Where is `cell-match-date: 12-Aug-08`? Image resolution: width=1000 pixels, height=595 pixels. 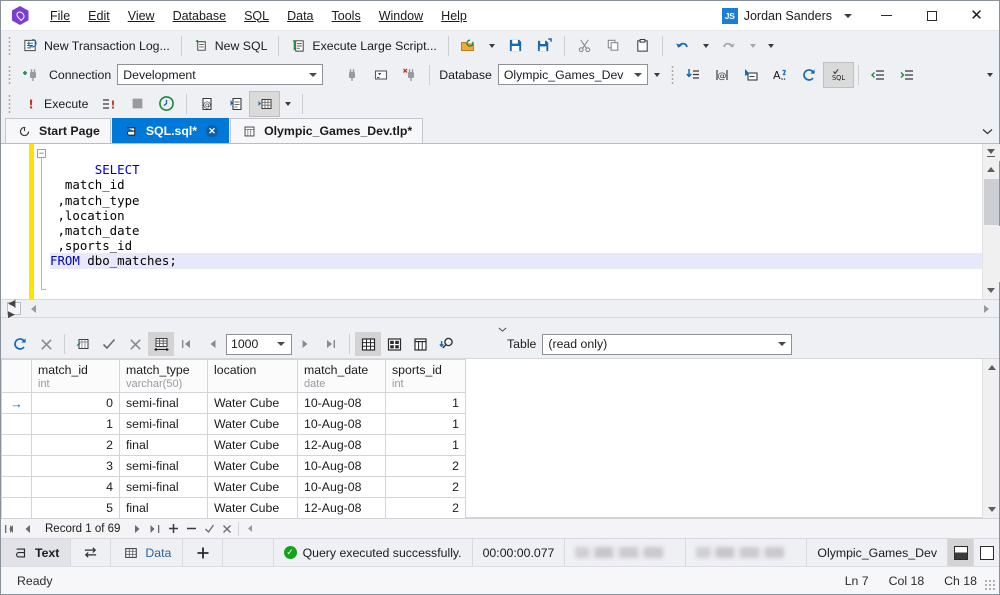
cell-match-date: 12-Aug-08 is located at coordinates (341, 445).